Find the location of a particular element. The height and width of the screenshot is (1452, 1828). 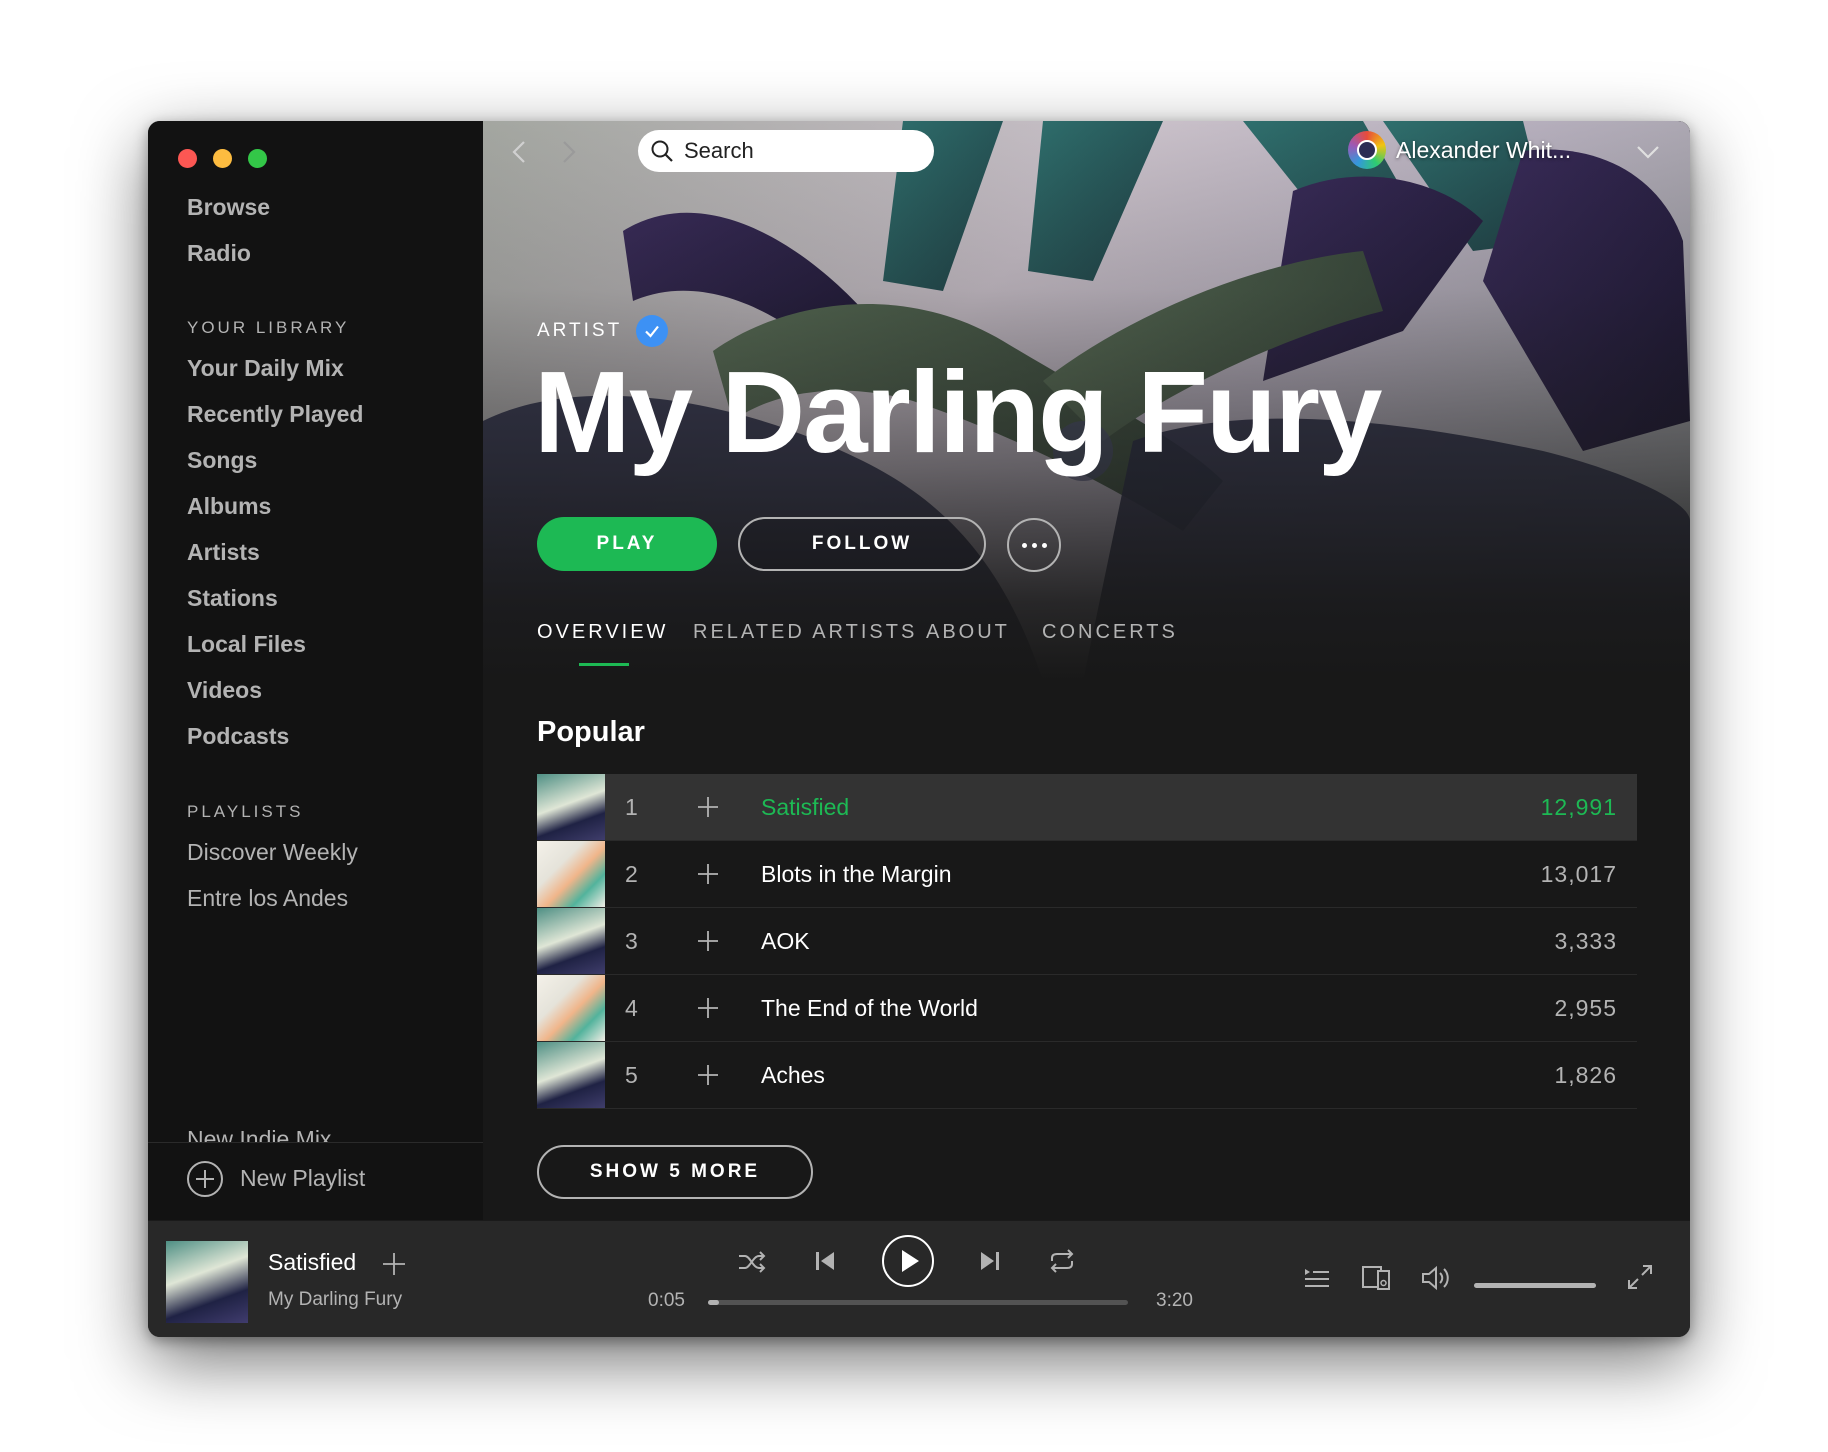

track-name: Blots in the Margin is located at coordinates (856, 874).